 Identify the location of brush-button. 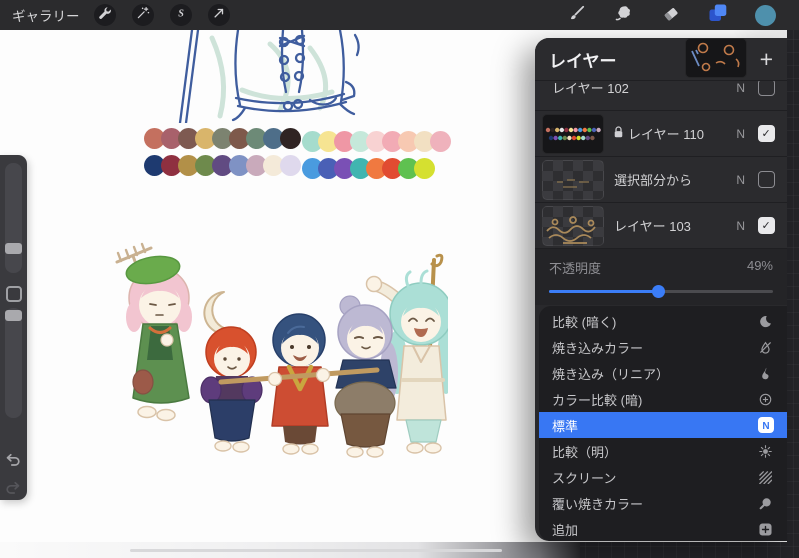
(577, 15).